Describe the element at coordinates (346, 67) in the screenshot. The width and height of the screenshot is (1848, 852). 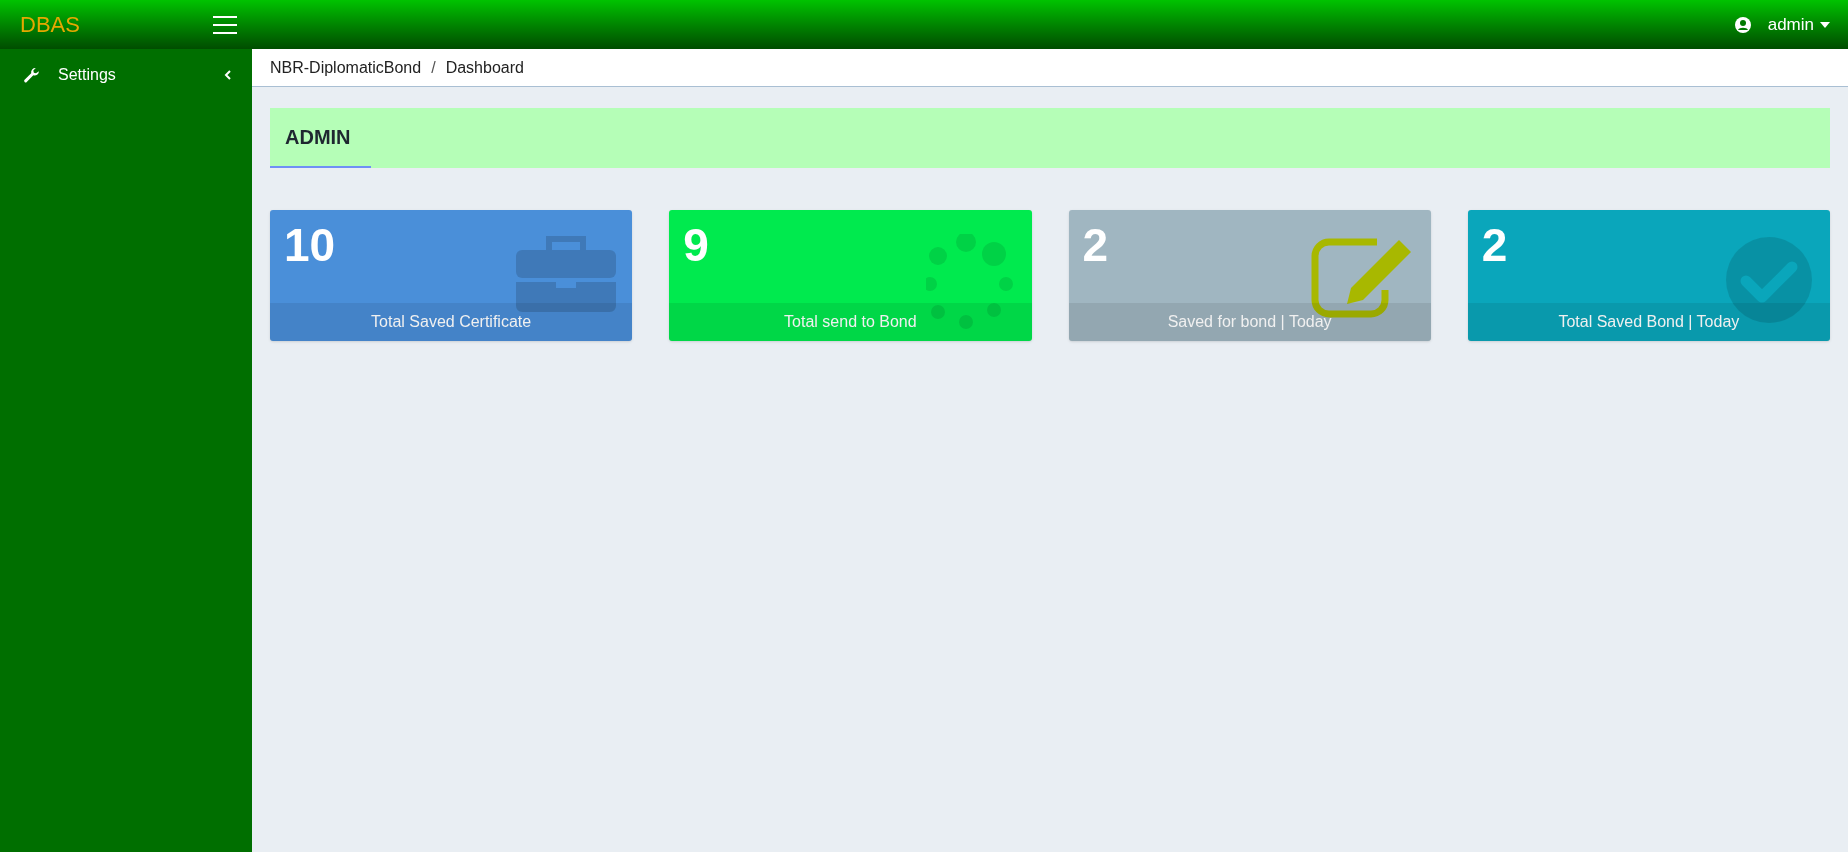
I see `breadcrumb-item: NBR-DiplomaticBond` at that location.